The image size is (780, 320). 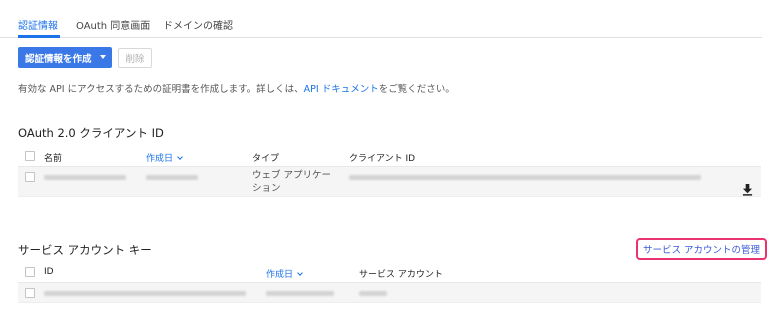 I want to click on active-tab-indicator, so click(x=39, y=36).